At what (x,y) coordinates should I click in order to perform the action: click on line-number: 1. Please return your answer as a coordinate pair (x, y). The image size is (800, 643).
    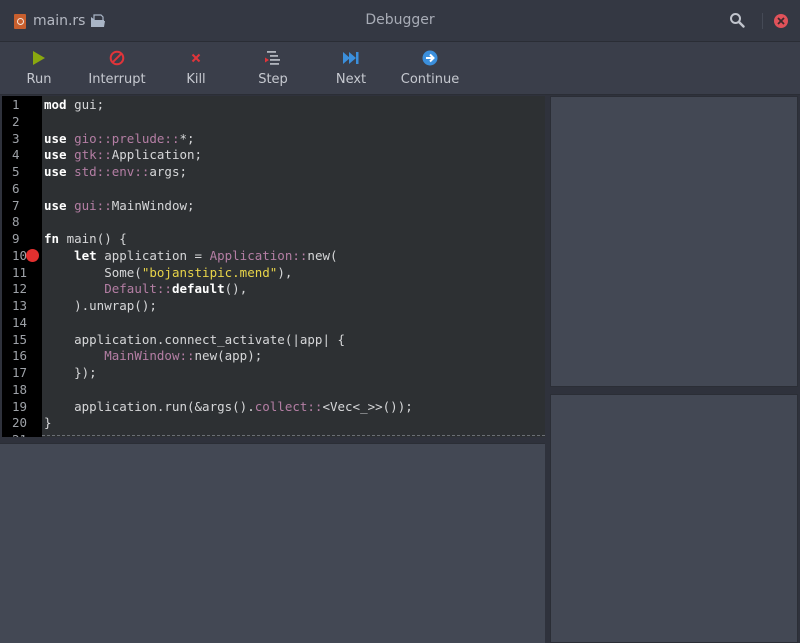
    Looking at the image, I should click on (22, 104).